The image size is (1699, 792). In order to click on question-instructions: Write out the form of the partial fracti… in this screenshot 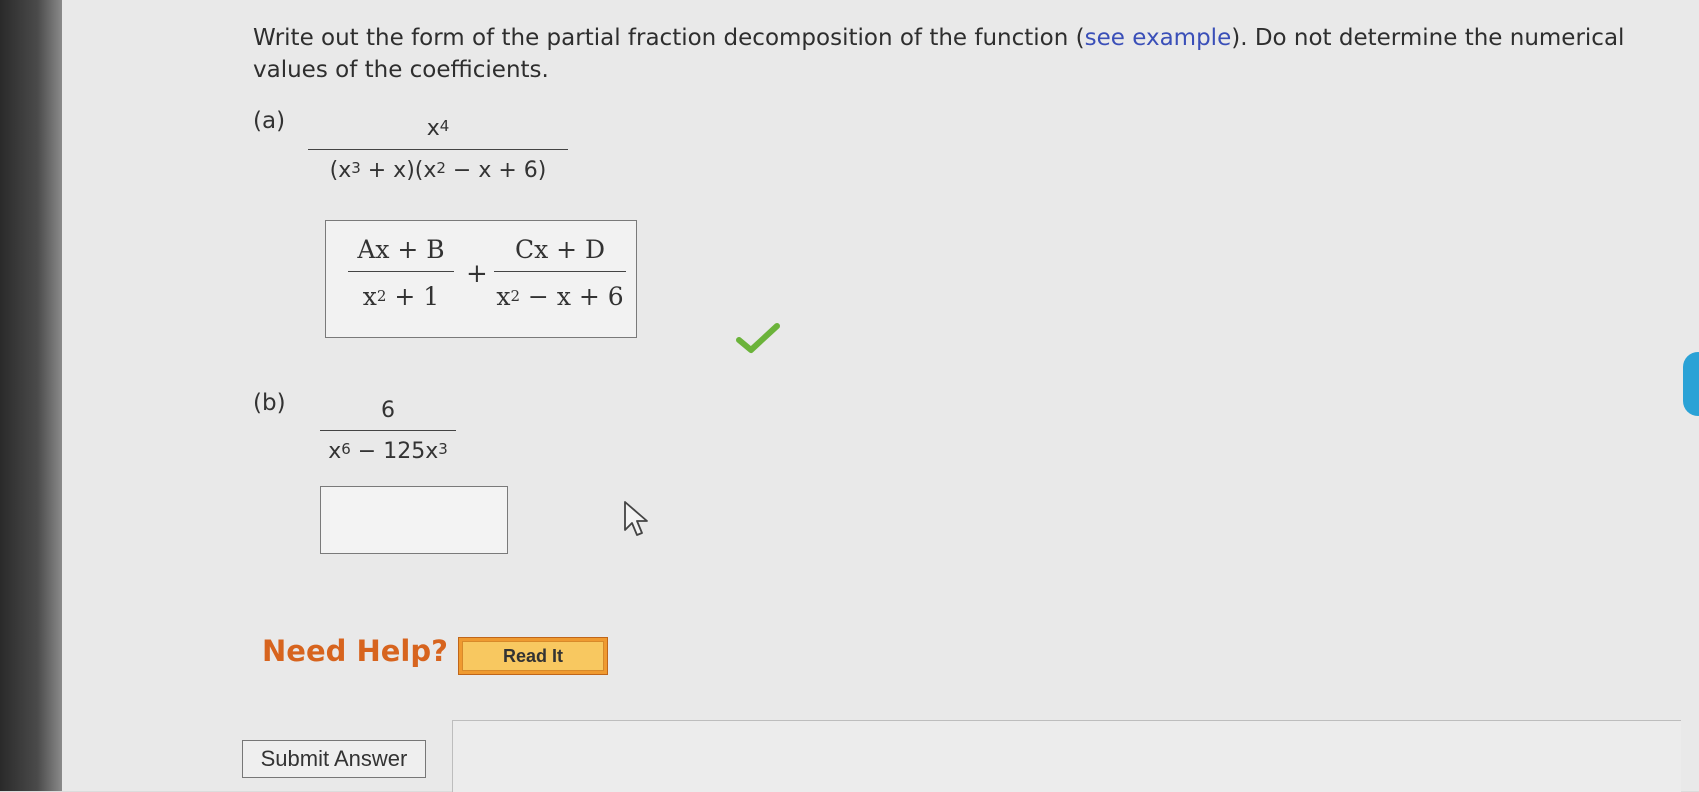, I will do `click(968, 54)`.